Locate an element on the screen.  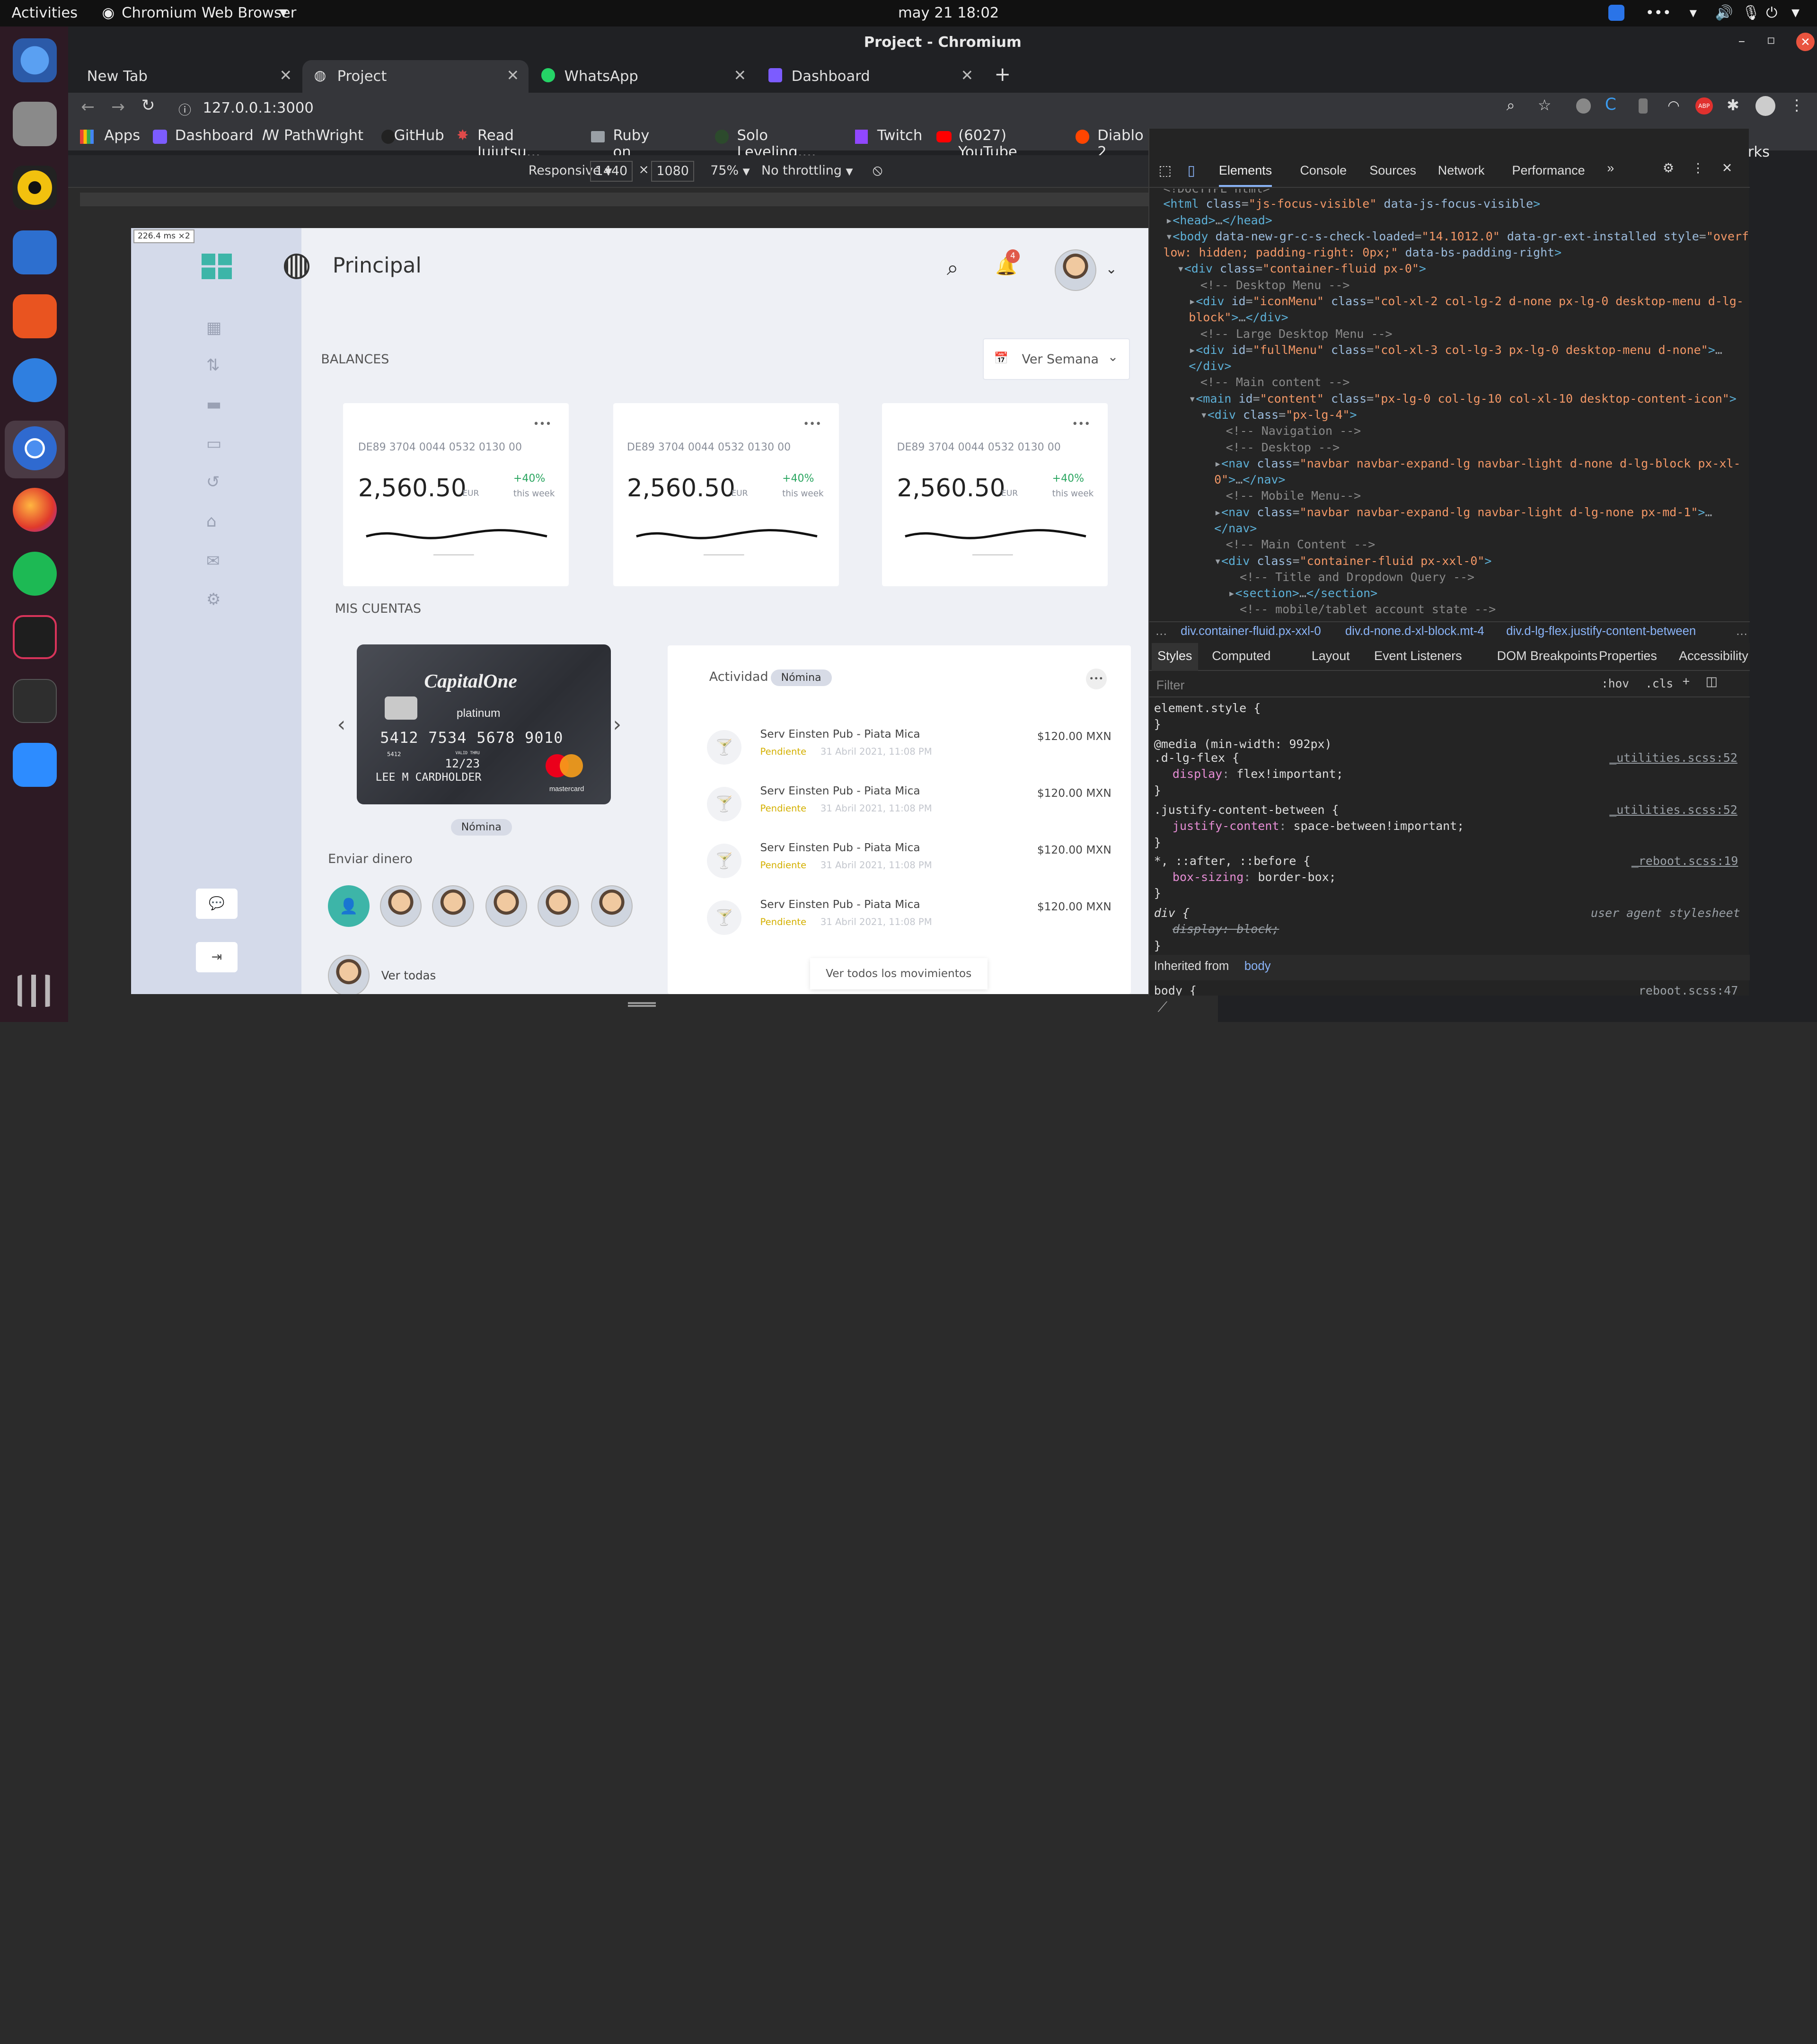
maximize-icon: ▫ is located at coordinates (1771, 40).